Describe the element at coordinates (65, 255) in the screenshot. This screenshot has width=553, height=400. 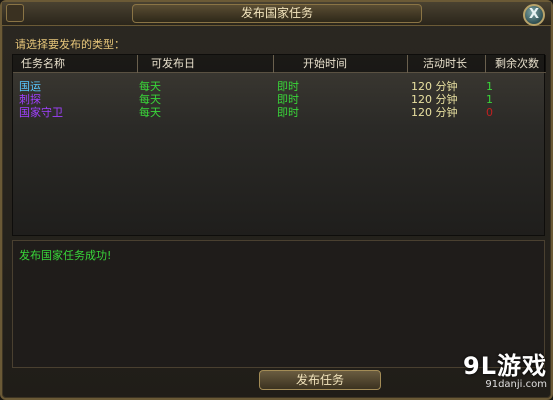
I see `status-message: 发布国家任务成功!` at that location.